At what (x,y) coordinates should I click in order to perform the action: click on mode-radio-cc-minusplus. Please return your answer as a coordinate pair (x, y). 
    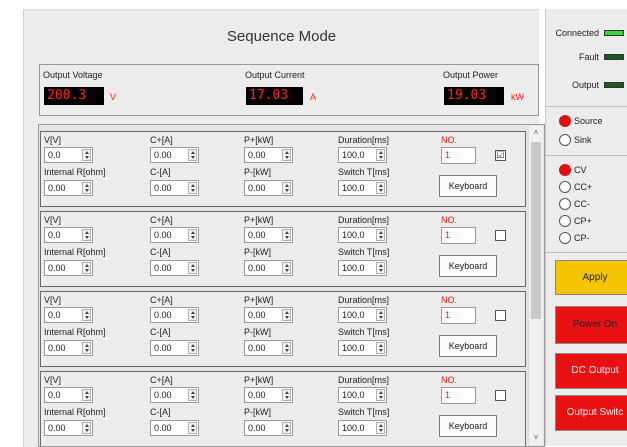
    Looking at the image, I should click on (565, 187).